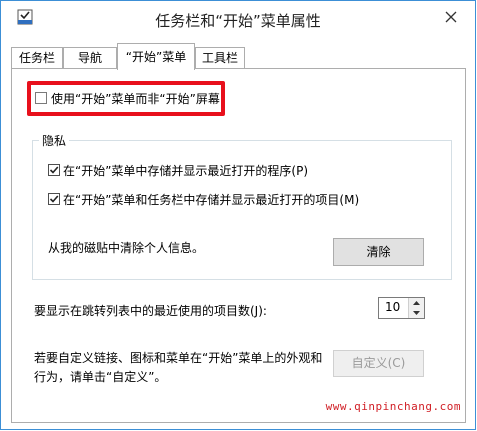 This screenshot has width=477, height=431. I want to click on spin-down-button, so click(416, 313).